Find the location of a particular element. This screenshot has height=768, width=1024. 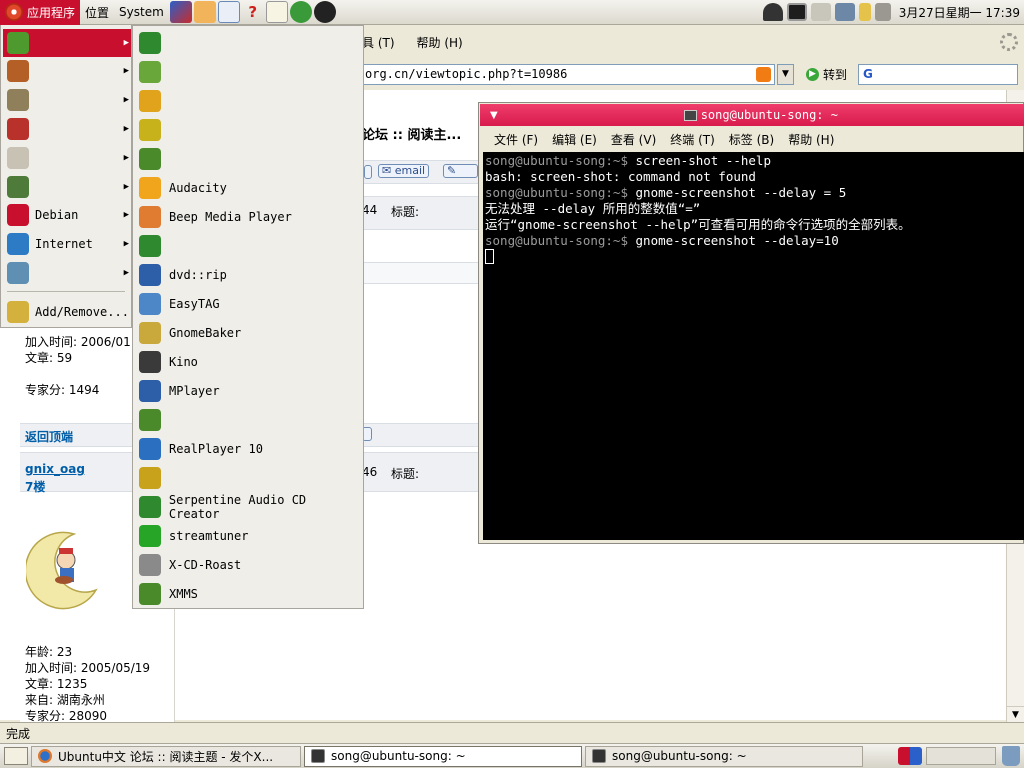

realplayer-icon is located at coordinates (150, 449).